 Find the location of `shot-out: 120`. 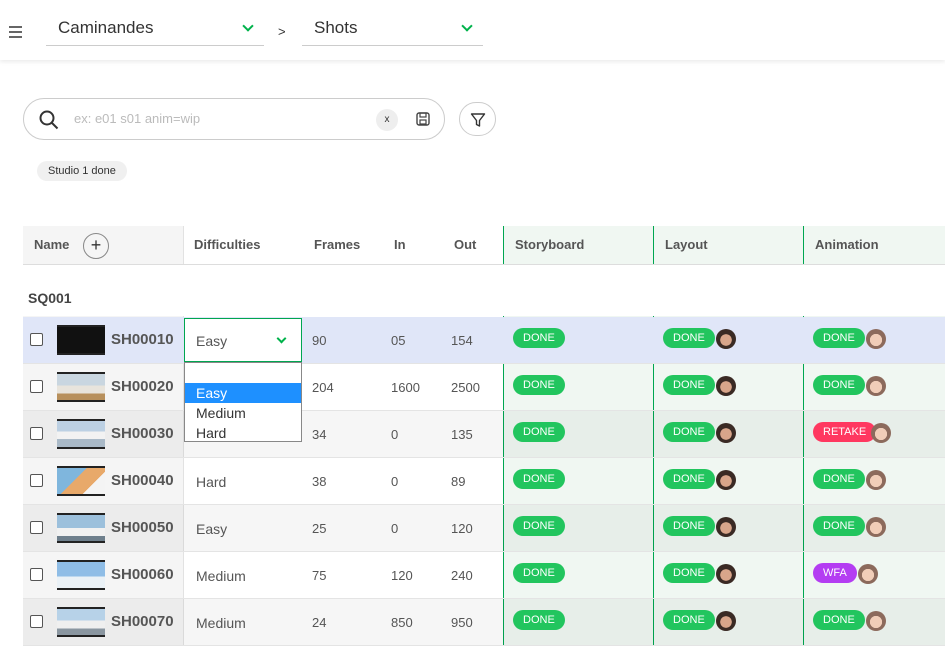

shot-out: 120 is located at coordinates (462, 528).